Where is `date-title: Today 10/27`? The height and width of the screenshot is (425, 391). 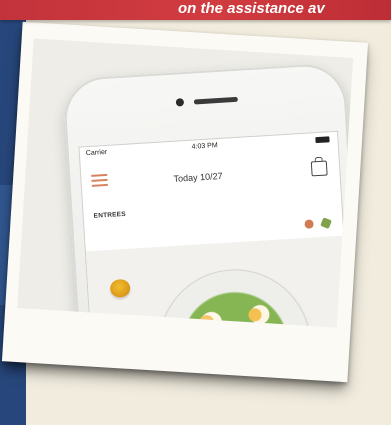
date-title: Today 10/27 is located at coordinates (198, 177).